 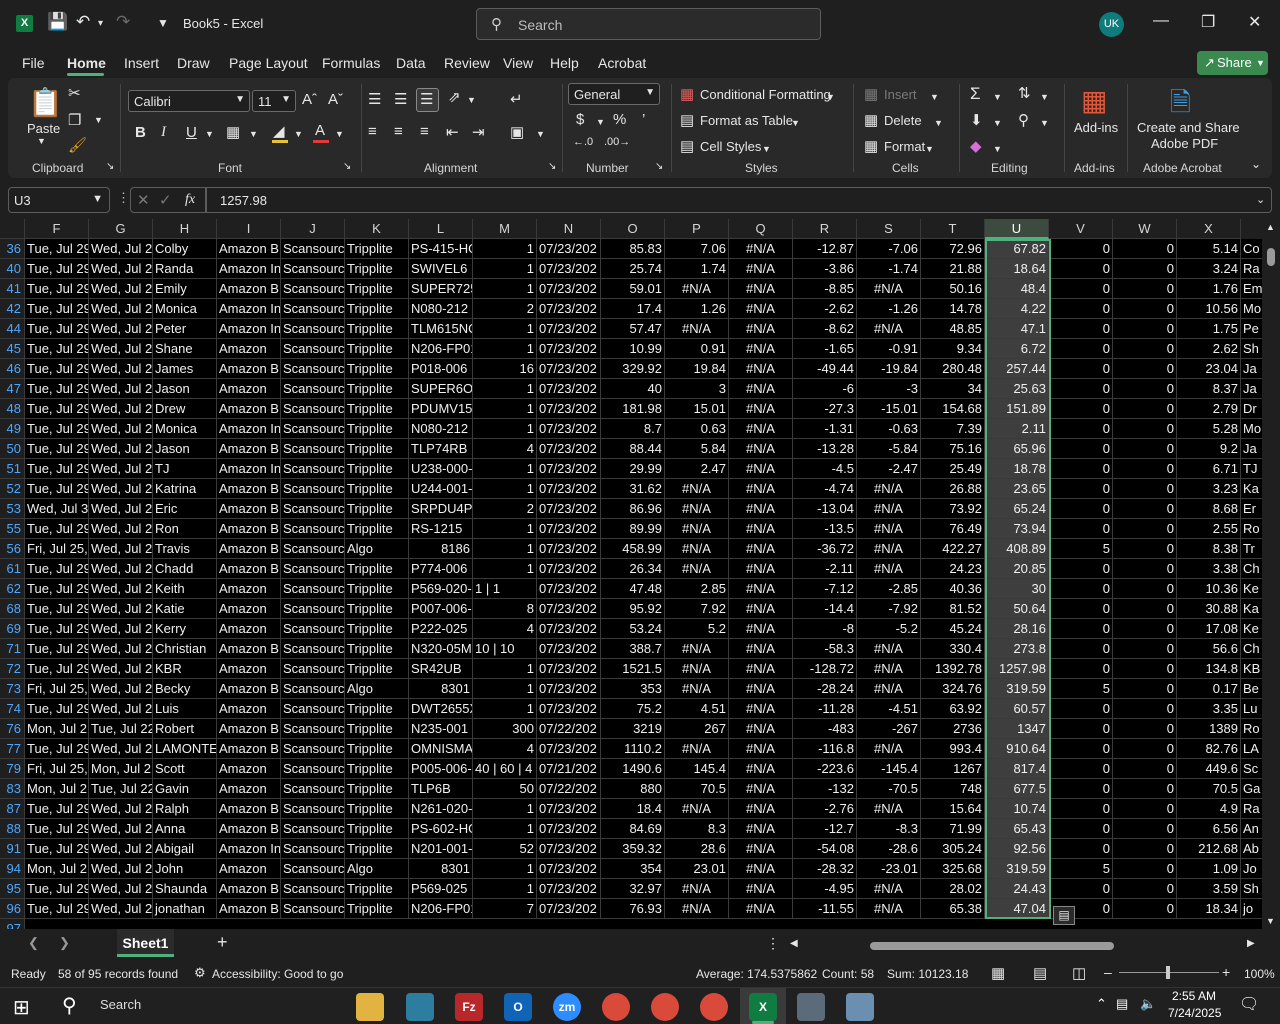 I want to click on copy-dropdown-icon: ▼, so click(x=98, y=120).